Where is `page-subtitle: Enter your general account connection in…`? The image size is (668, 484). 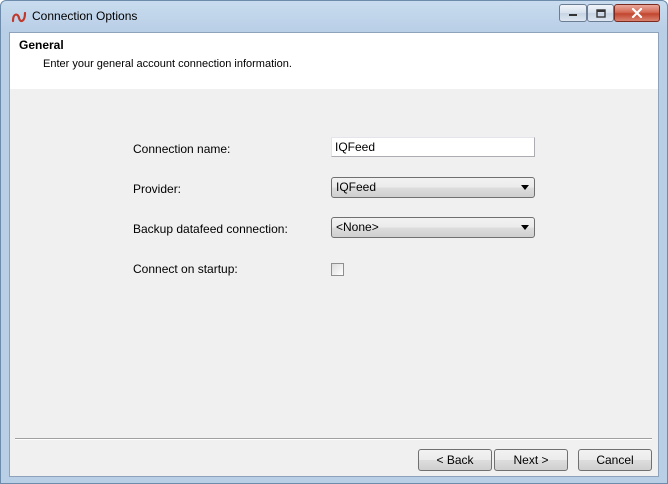
page-subtitle: Enter your general account connection in… is located at coordinates (167, 64).